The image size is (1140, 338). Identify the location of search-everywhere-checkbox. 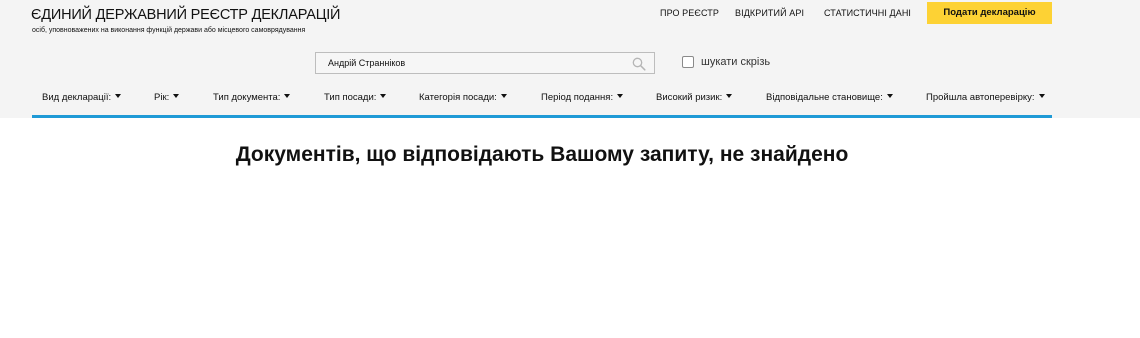
(688, 62).